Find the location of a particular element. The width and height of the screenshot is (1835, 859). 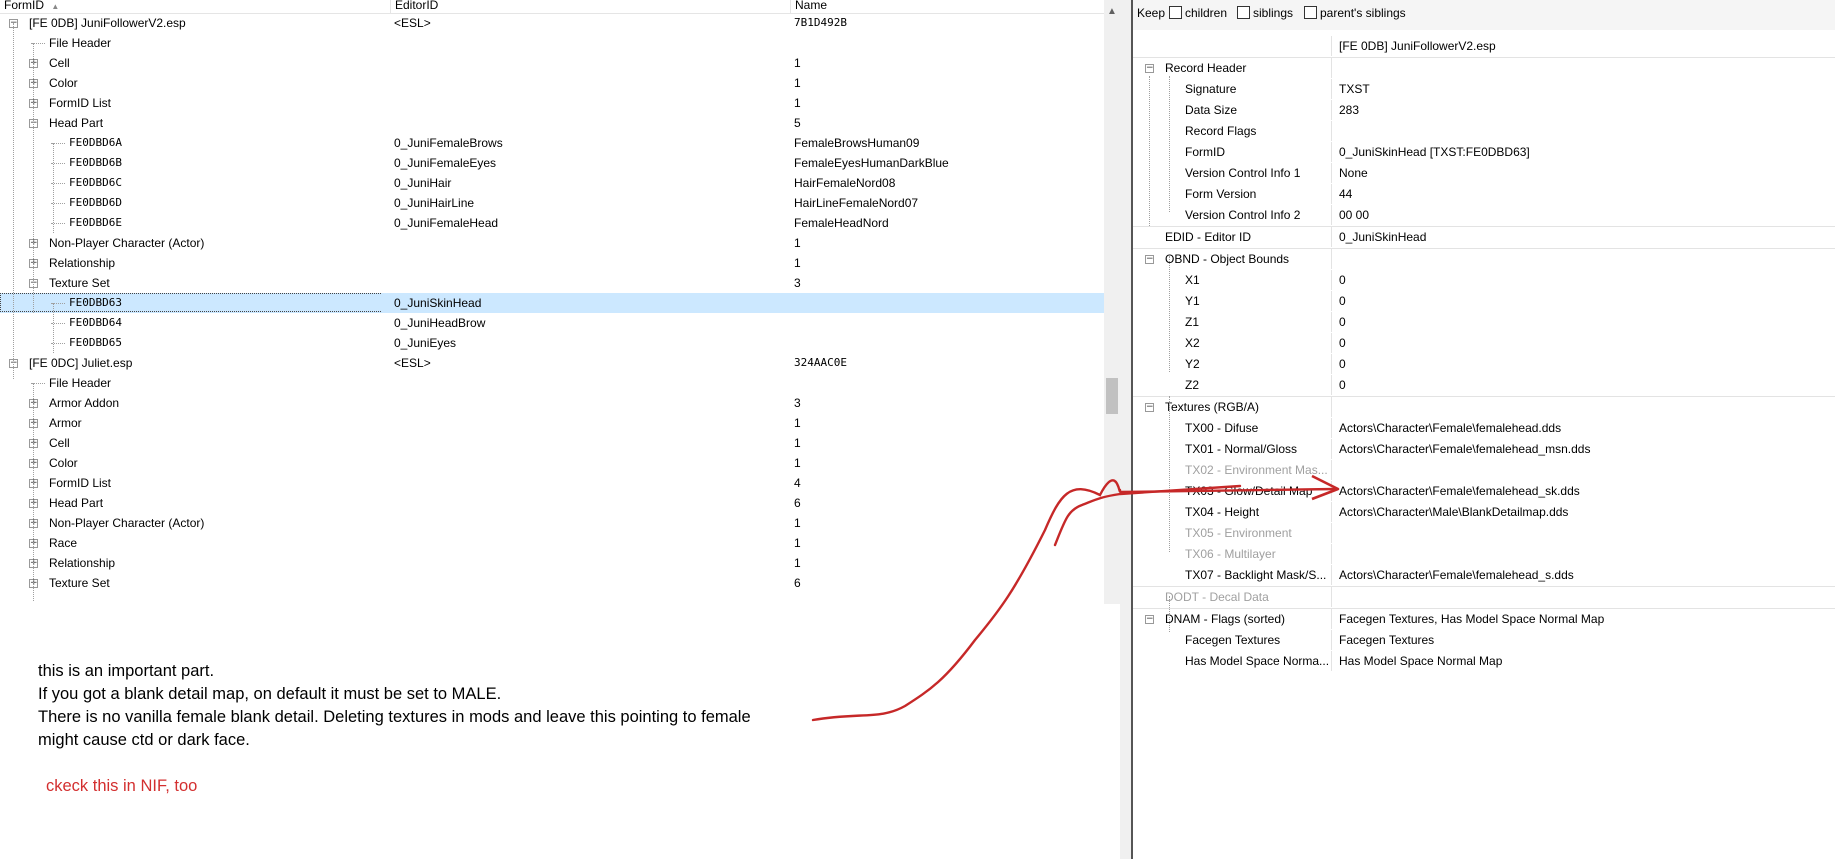

record-row-texture: TX05 - Environment is located at coordinates (1484, 533).